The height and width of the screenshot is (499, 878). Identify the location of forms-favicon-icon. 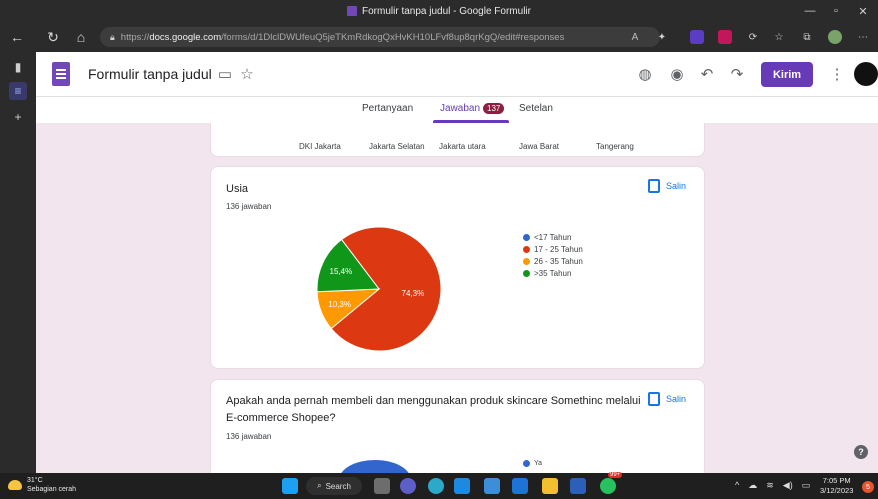
(352, 11).